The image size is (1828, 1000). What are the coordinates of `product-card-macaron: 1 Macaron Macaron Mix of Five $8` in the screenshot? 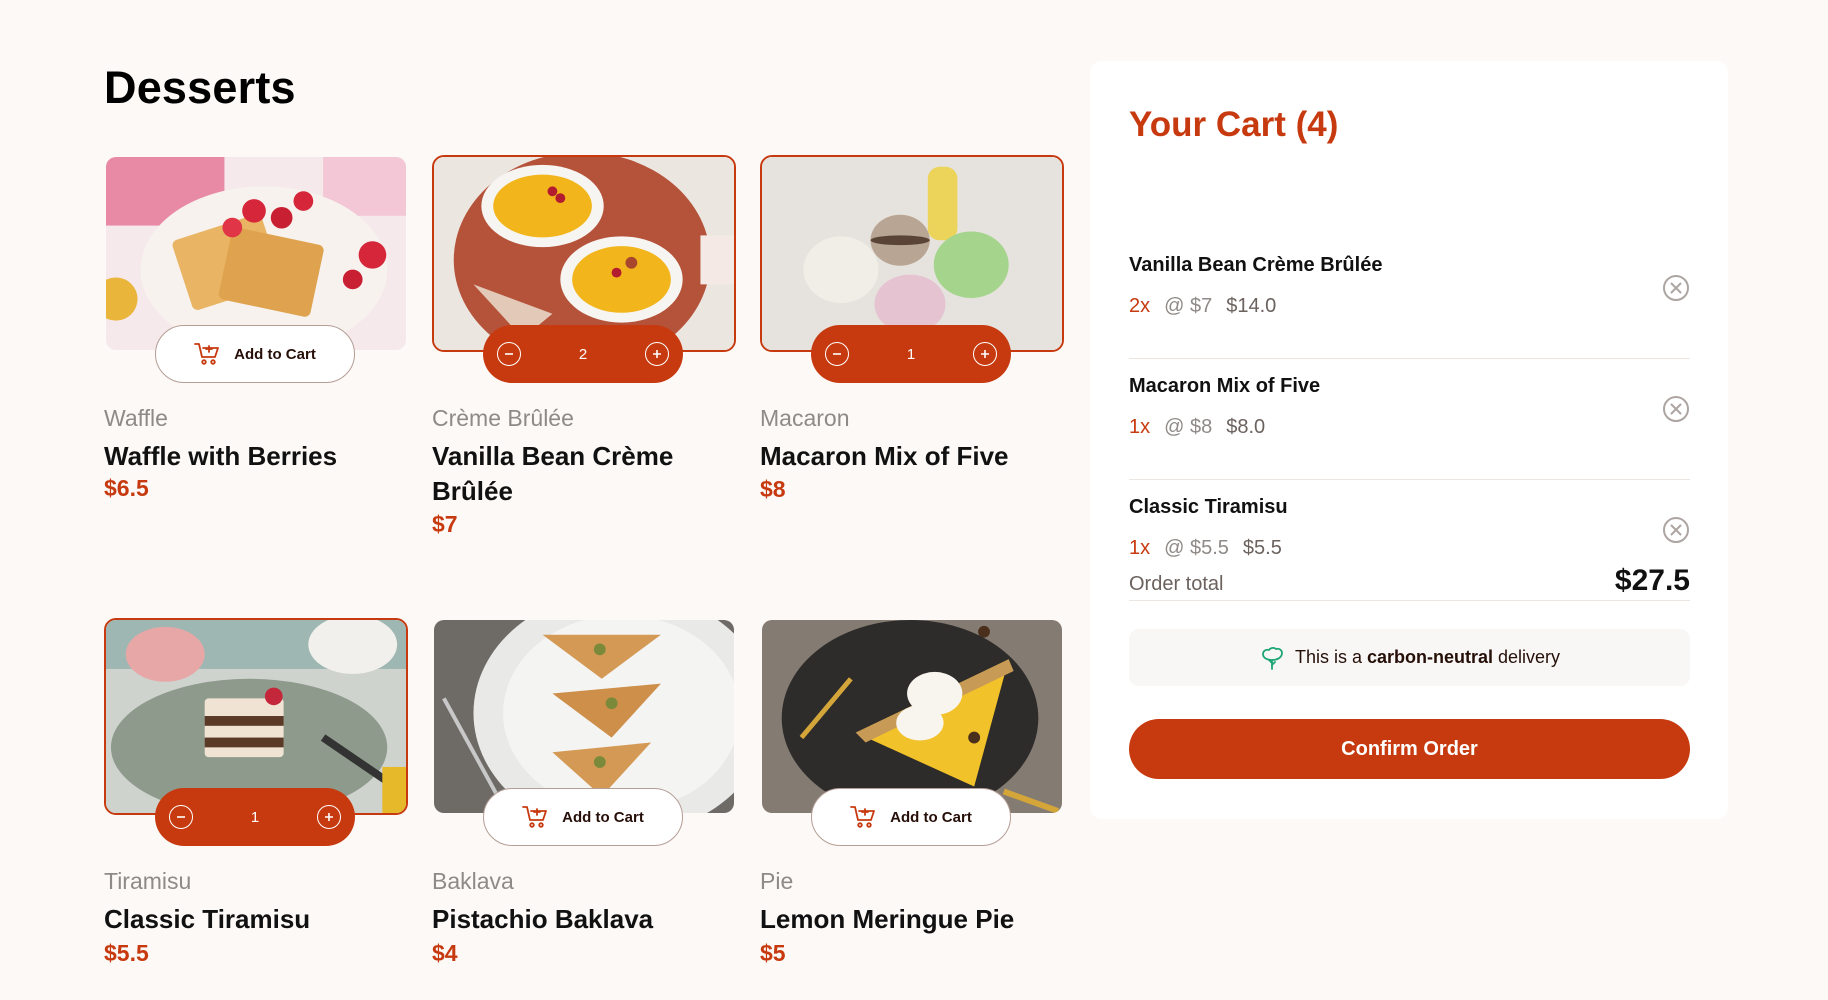 It's located at (912, 328).